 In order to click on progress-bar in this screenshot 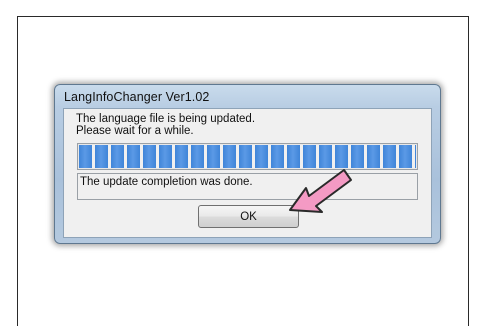, I will do `click(247, 156)`.